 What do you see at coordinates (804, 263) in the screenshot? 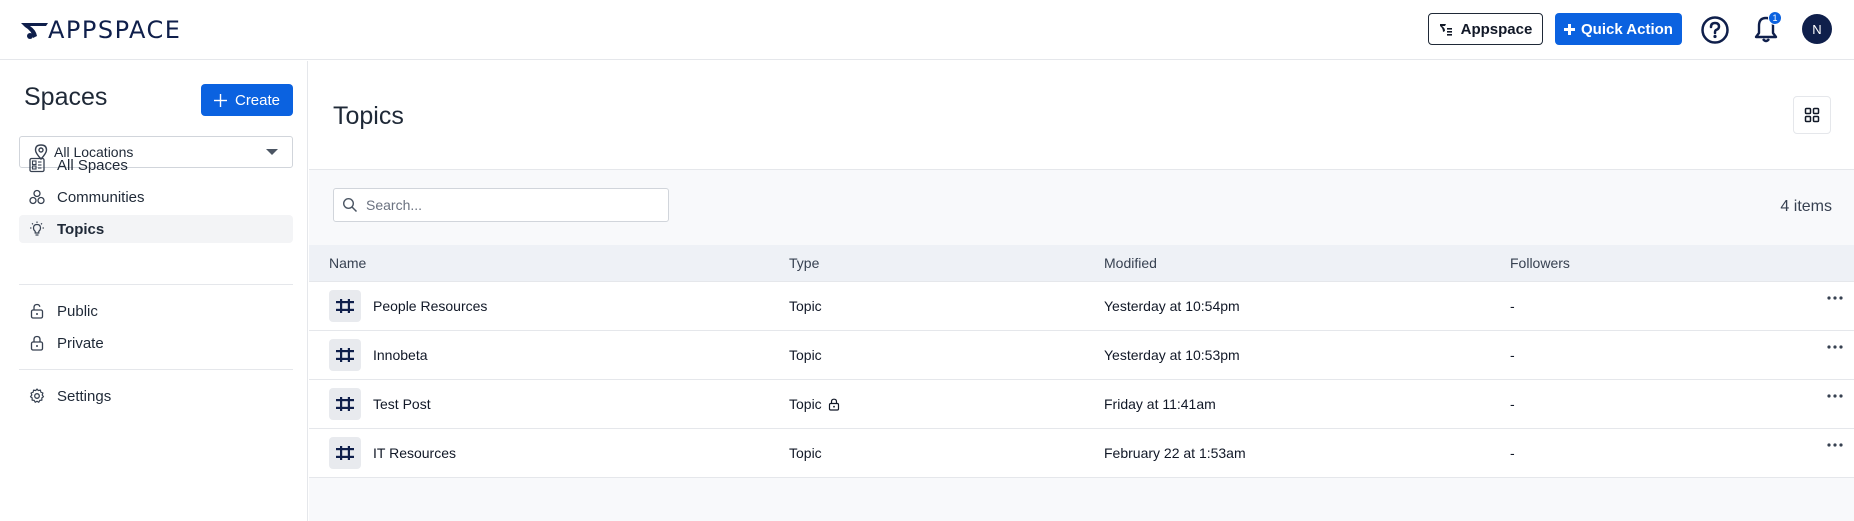
I see `column-header-type: Type` at bounding box center [804, 263].